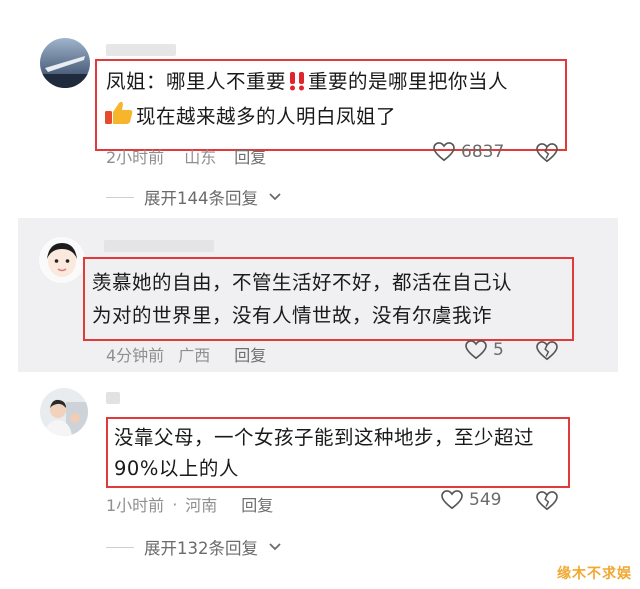 The image size is (640, 589). Describe the element at coordinates (297, 85) in the screenshot. I see `double-exclamation-icon` at that location.